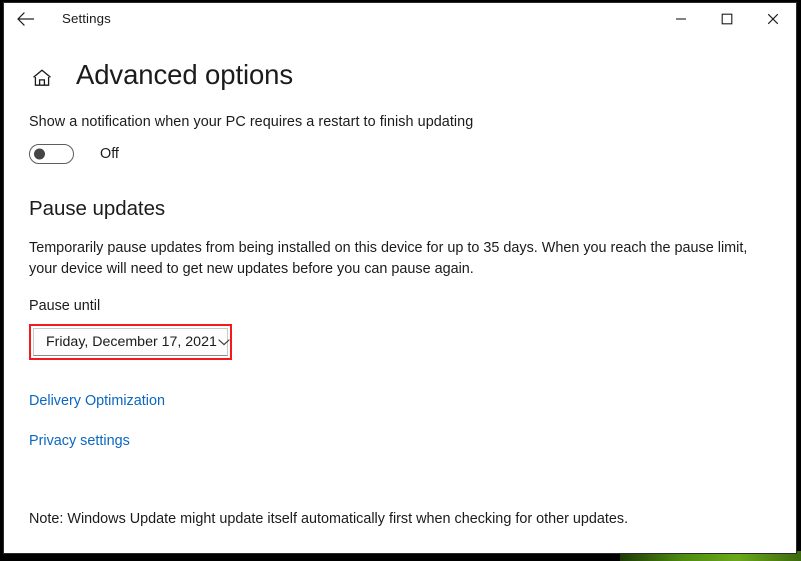 The height and width of the screenshot is (561, 801). What do you see at coordinates (224, 342) in the screenshot?
I see `chevron-down-icon` at bounding box center [224, 342].